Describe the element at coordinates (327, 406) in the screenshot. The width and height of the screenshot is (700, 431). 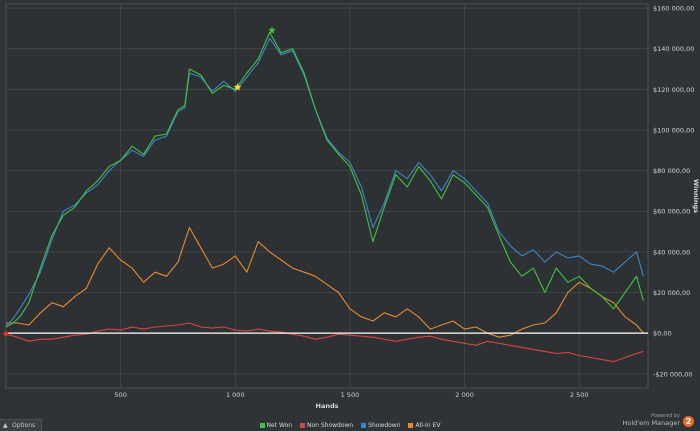
I see `x-axis-label: Hands` at that location.